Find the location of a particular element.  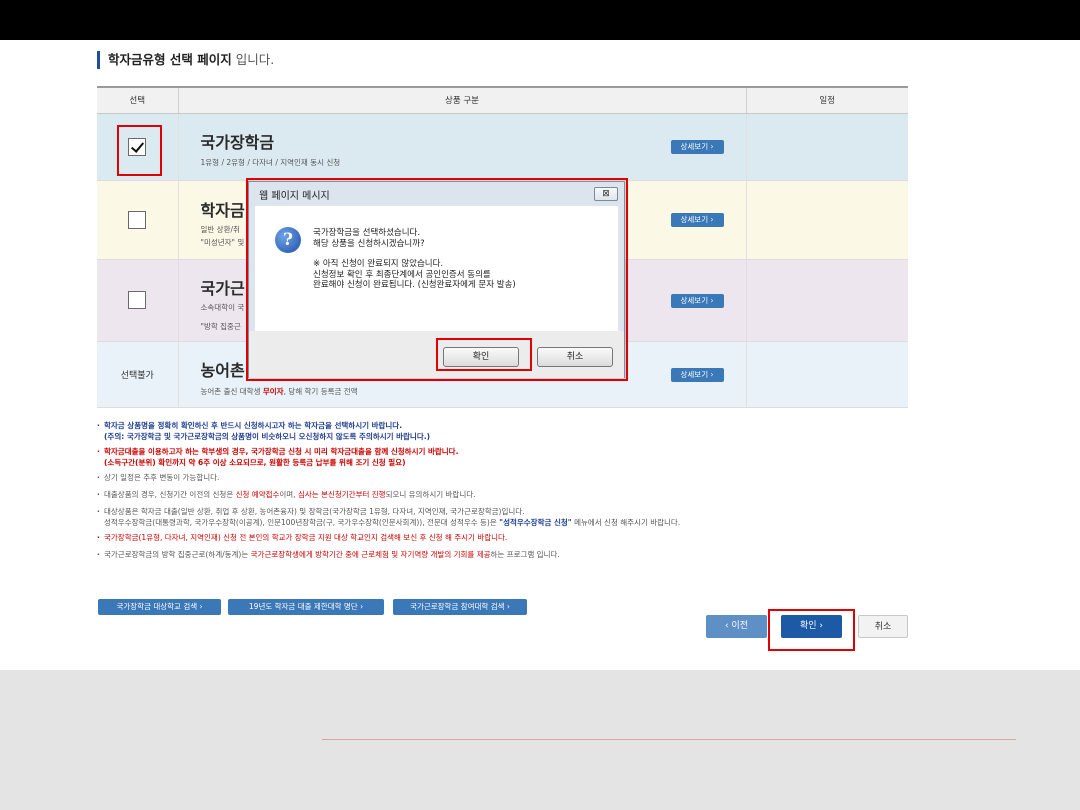

product-desc-2: "미성년자" 및 is located at coordinates (222, 242).